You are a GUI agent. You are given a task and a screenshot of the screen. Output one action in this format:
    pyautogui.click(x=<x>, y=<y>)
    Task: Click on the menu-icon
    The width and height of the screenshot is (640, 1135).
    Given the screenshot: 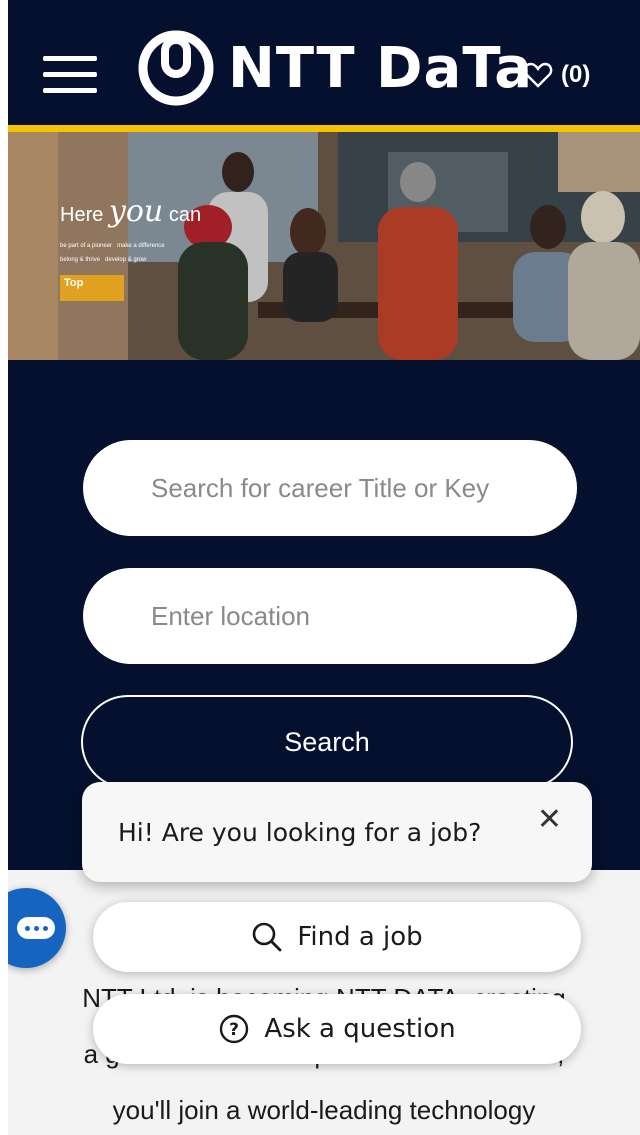 What is the action you would take?
    pyautogui.click(x=70, y=76)
    